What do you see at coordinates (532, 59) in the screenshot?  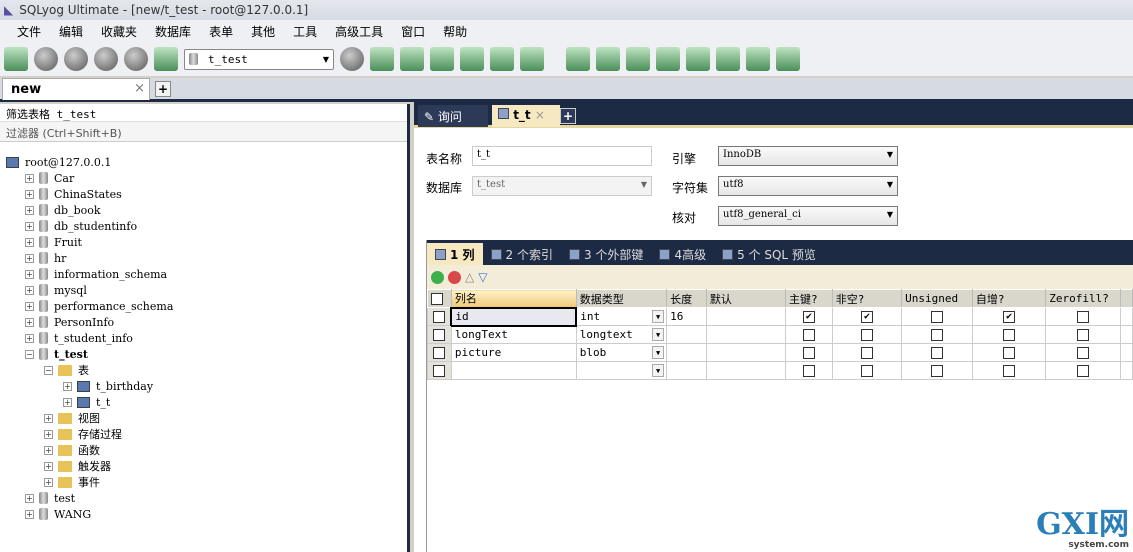 I see `index-icon` at bounding box center [532, 59].